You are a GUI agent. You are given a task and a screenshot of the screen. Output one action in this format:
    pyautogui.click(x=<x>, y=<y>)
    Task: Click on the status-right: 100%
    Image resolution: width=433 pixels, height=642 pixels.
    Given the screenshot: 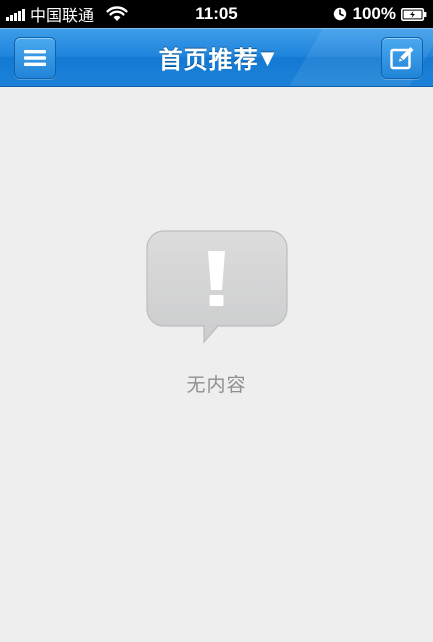 What is the action you would take?
    pyautogui.click(x=380, y=14)
    